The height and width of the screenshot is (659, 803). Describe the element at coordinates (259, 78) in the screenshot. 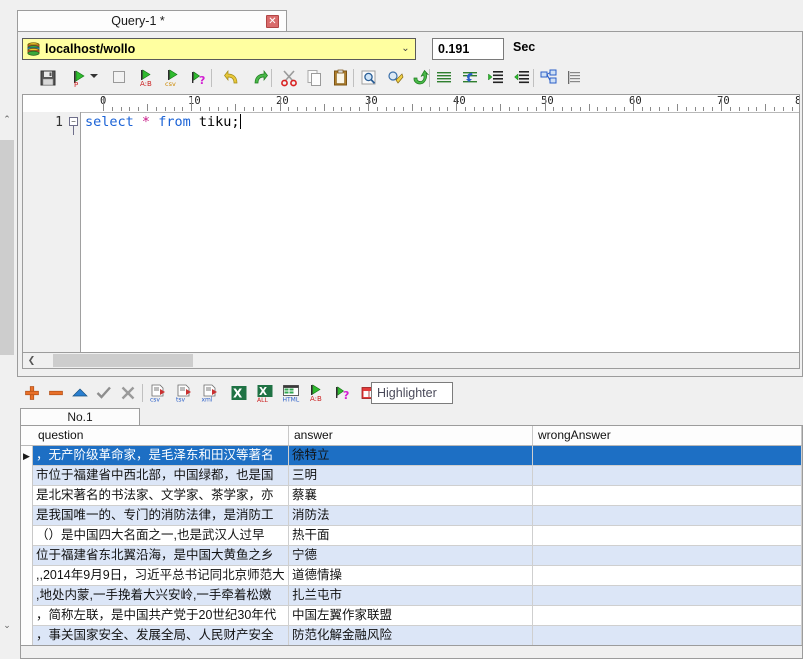

I see `redo-button` at that location.